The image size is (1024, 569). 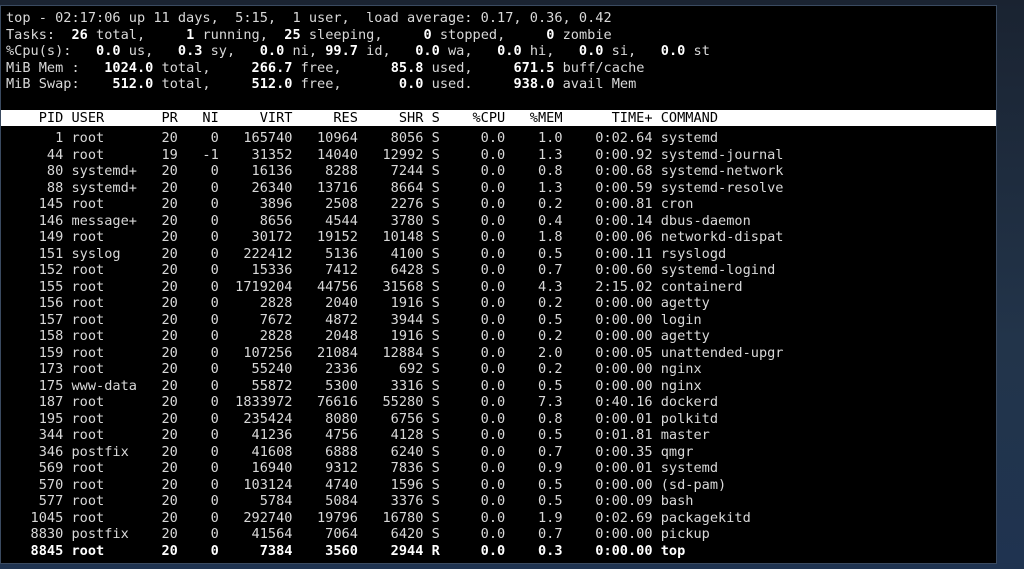 What do you see at coordinates (460, 51) in the screenshot?
I see `summary-label: wa,` at bounding box center [460, 51].